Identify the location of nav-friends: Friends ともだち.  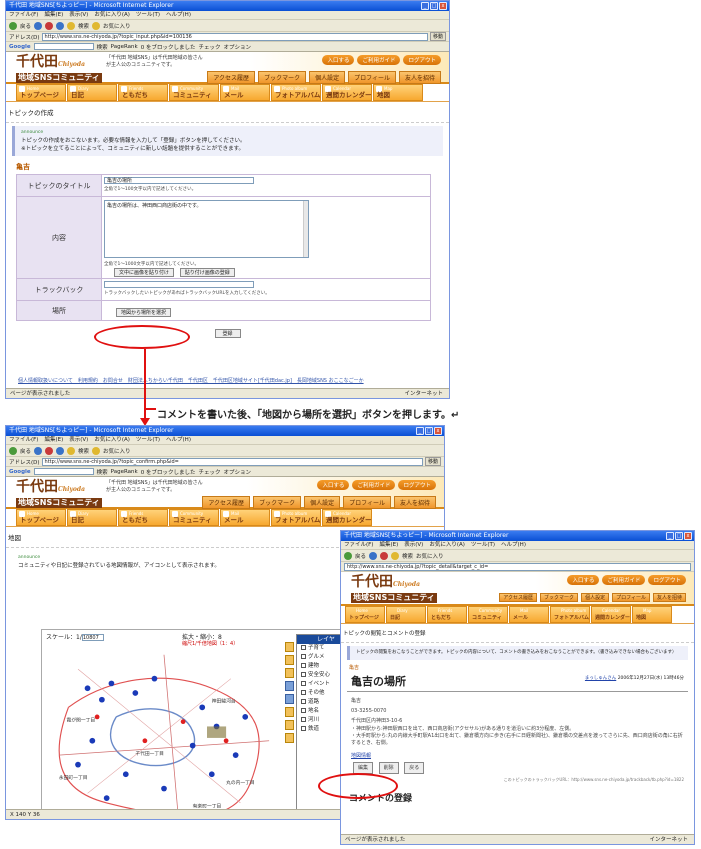
(143, 92).